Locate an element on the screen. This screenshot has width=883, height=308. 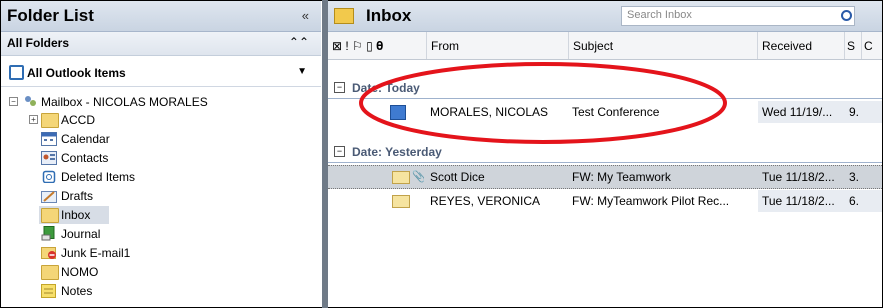
journal-icon is located at coordinates (49, 233).